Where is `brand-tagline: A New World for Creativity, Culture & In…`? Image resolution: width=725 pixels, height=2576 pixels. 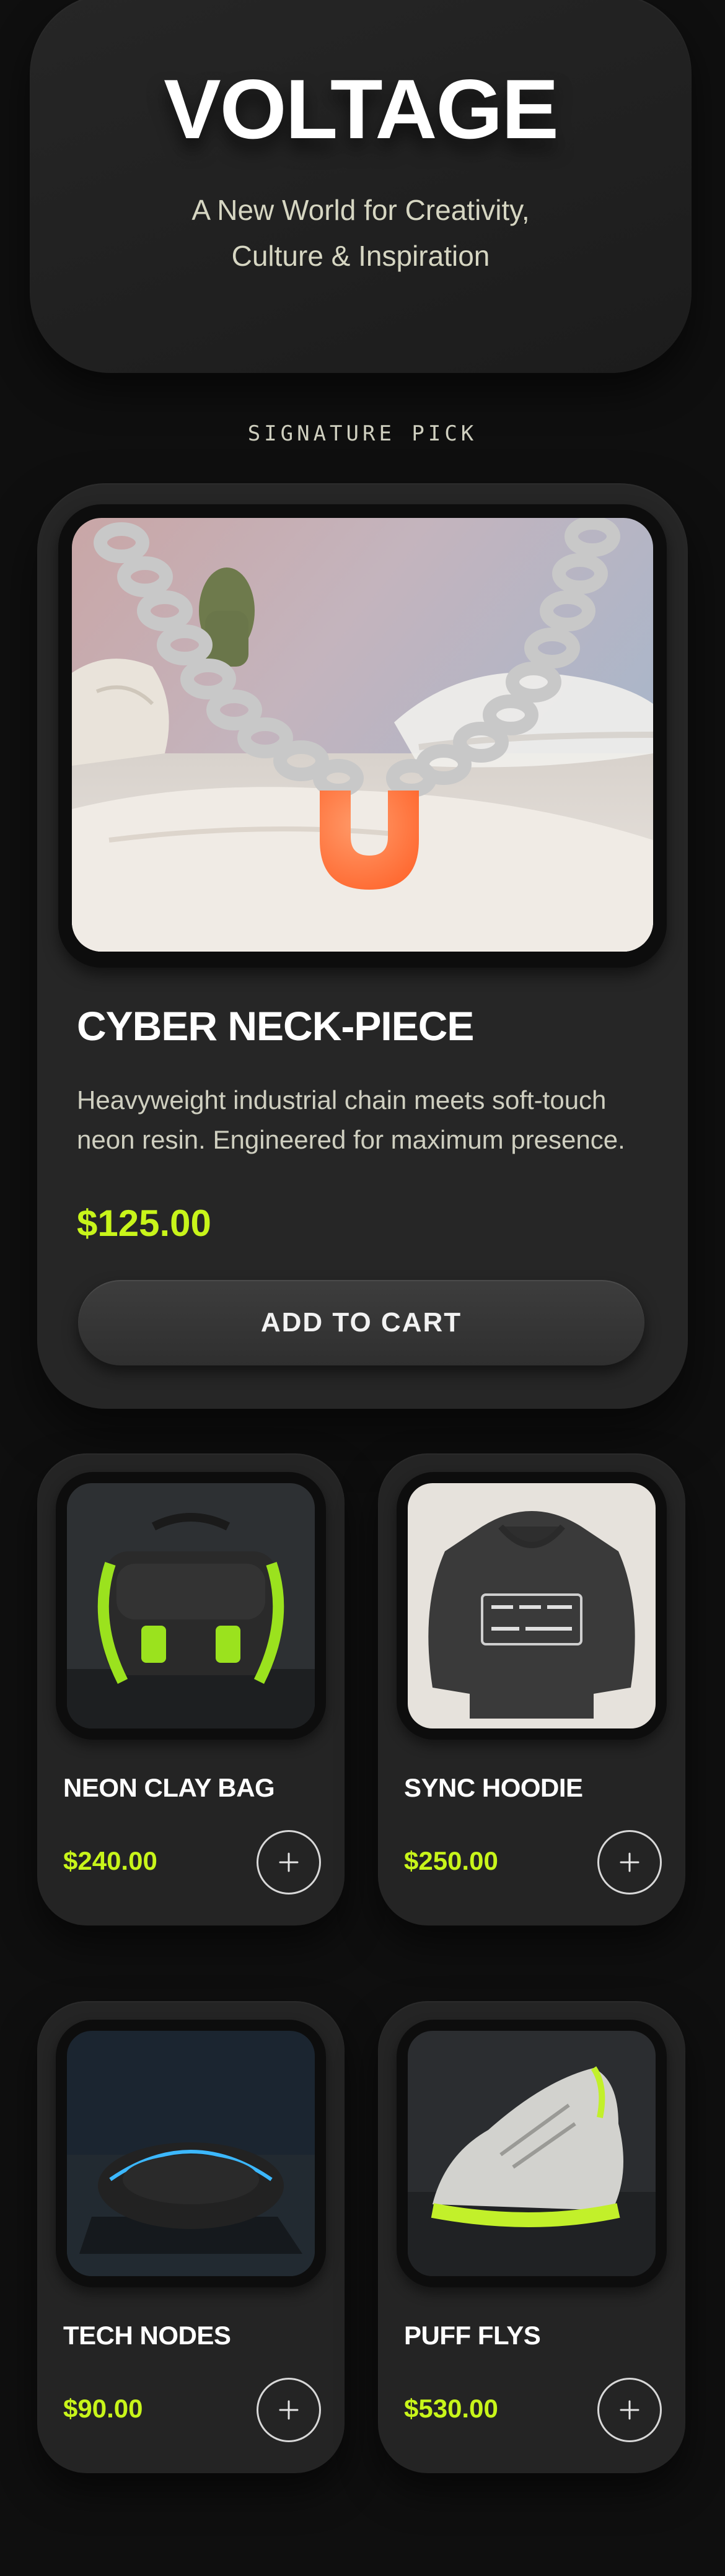
brand-tagline: A New World for Creativity, Culture & In… is located at coordinates (361, 233).